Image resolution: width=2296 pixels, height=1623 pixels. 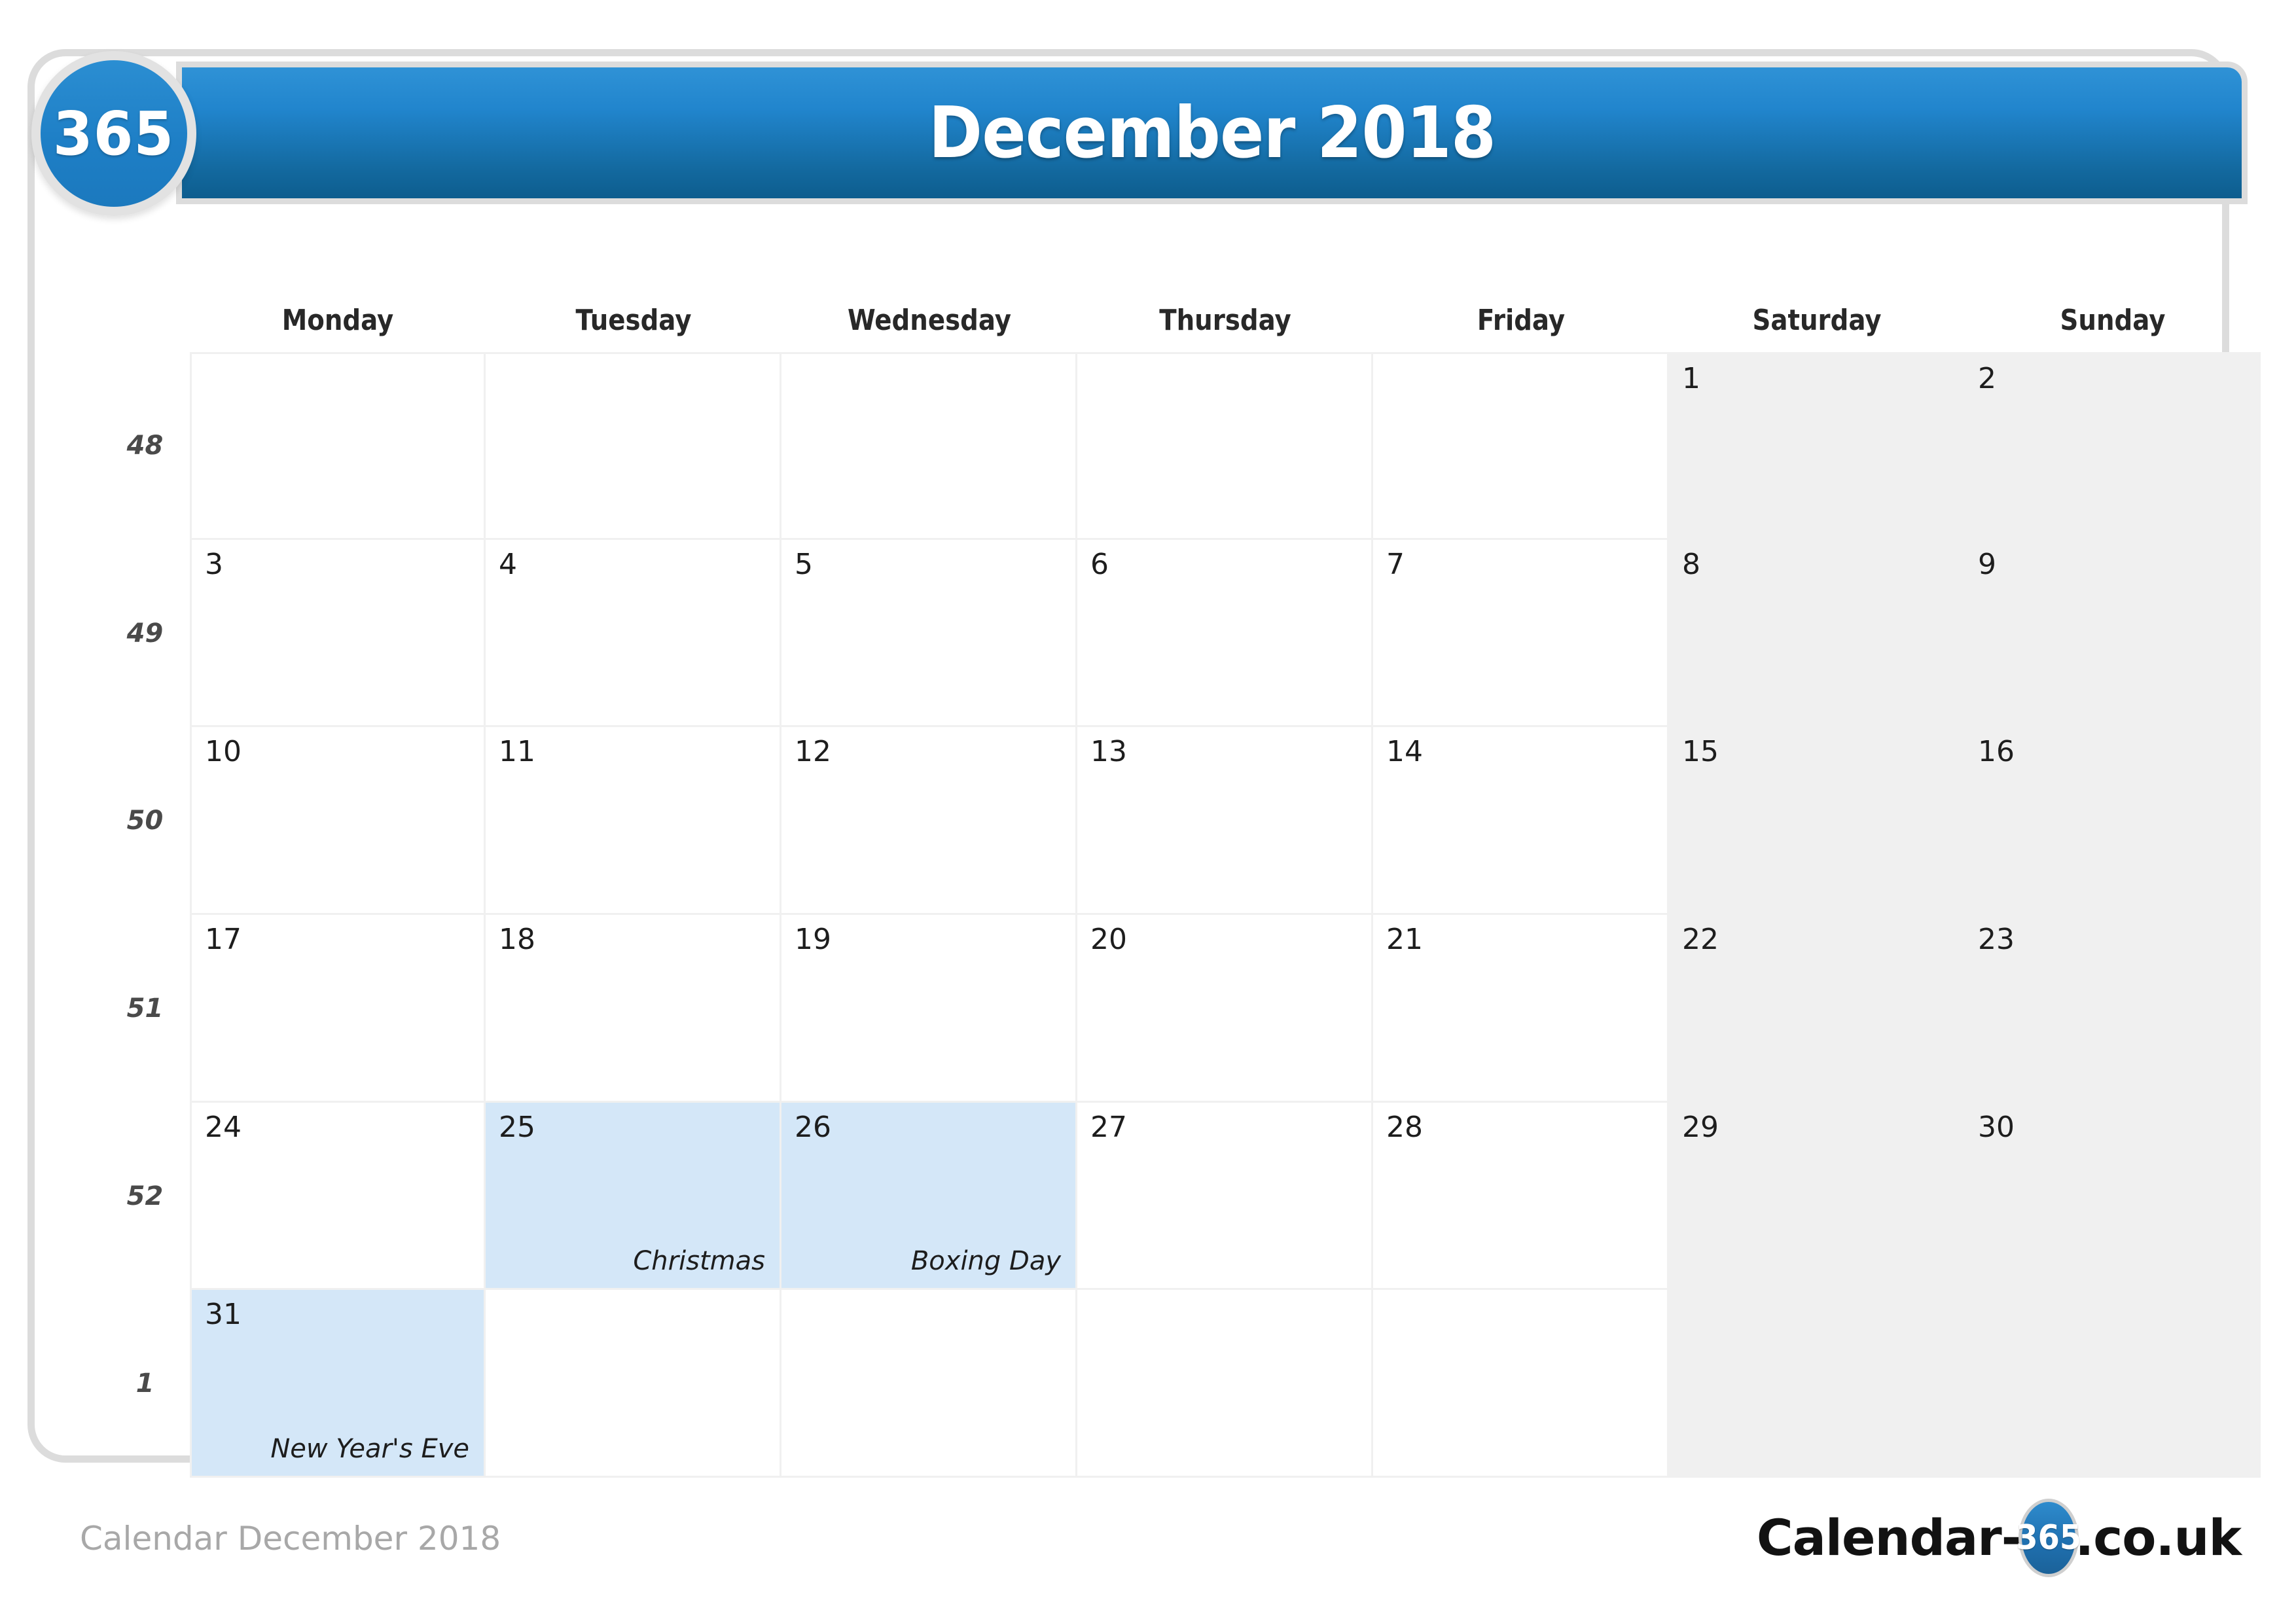 What do you see at coordinates (1700, 939) in the screenshot?
I see `day-number: 22` at bounding box center [1700, 939].